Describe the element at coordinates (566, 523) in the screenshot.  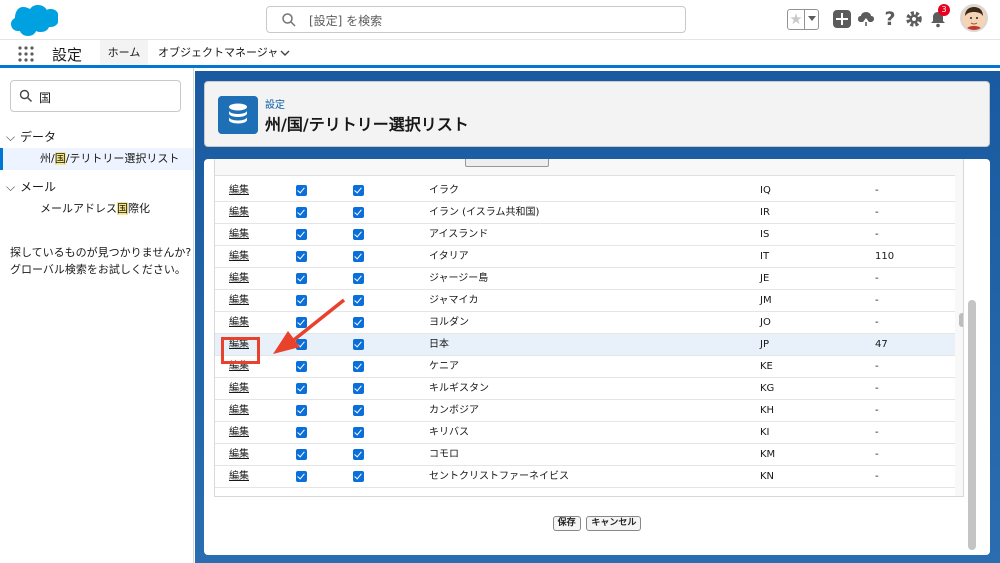
I see `save-button: 保存` at that location.